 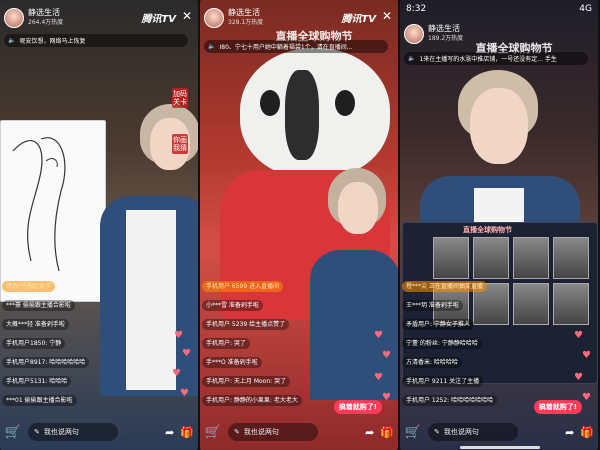 What do you see at coordinates (180, 98) in the screenshot?
I see `game-side-label: 加码关卡` at bounding box center [180, 98].